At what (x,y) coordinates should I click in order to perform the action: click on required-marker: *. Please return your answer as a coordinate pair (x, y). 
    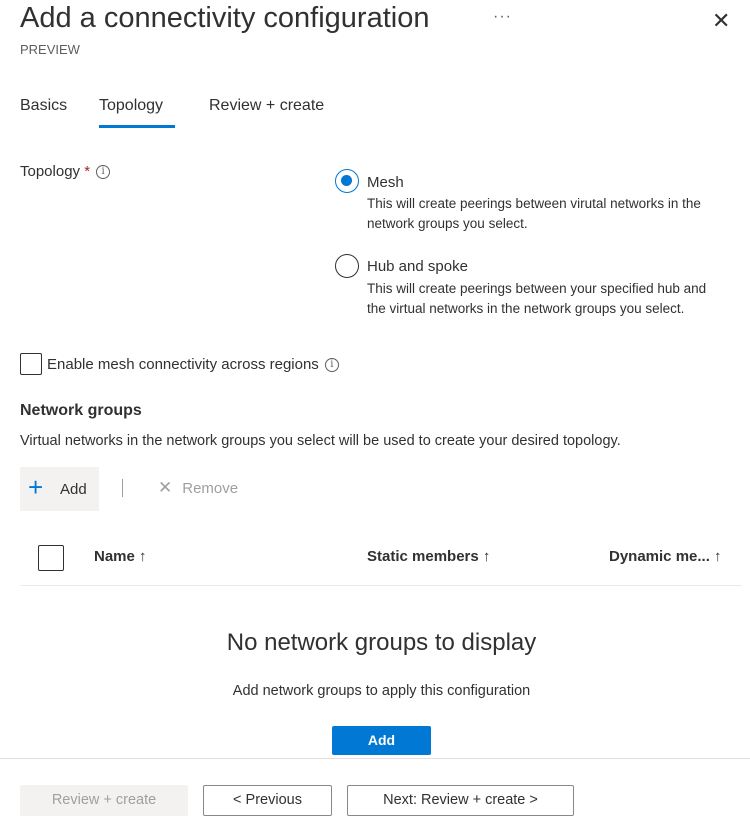
    Looking at the image, I should click on (87, 171).